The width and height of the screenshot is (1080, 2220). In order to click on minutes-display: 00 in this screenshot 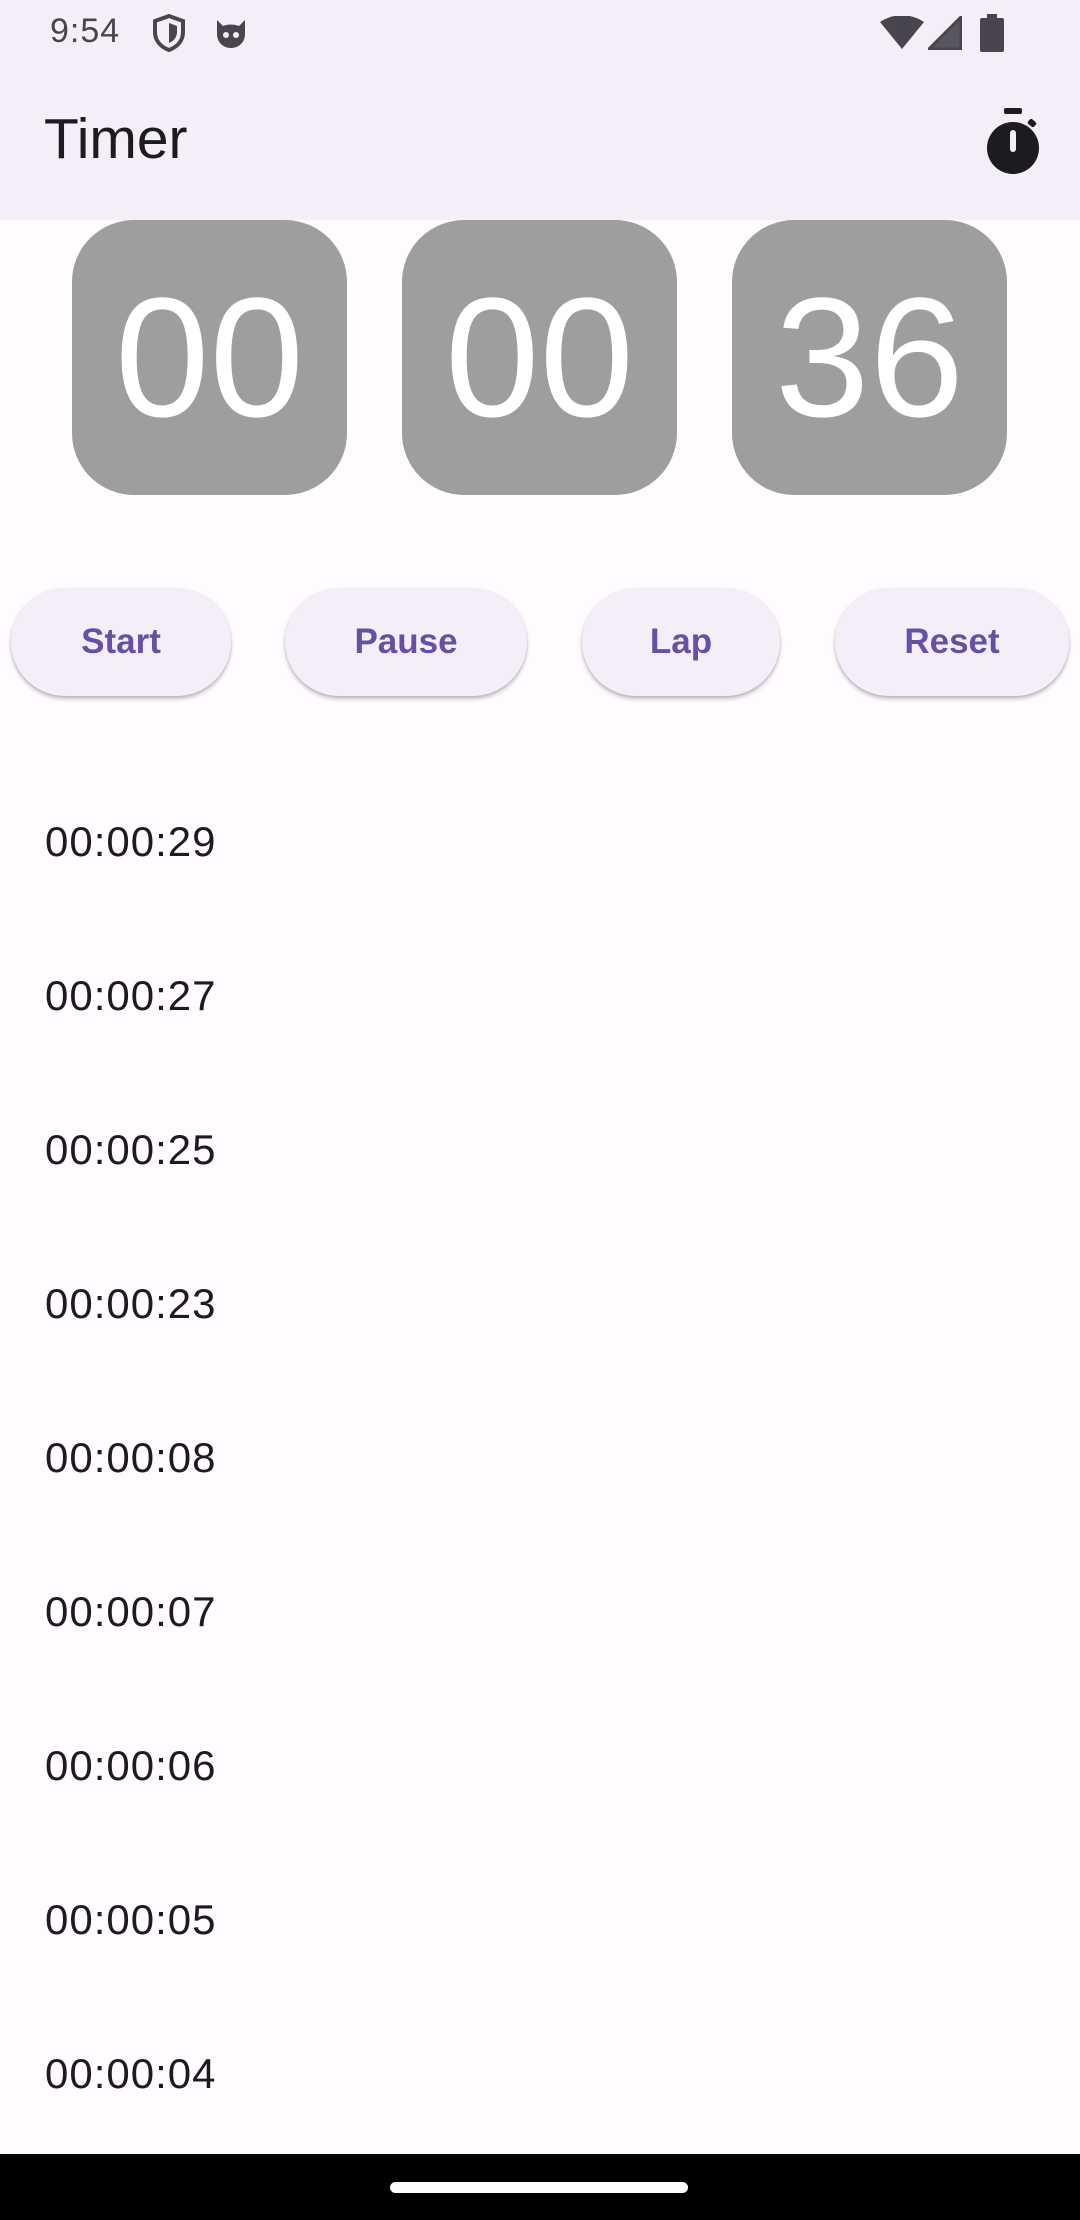, I will do `click(539, 357)`.